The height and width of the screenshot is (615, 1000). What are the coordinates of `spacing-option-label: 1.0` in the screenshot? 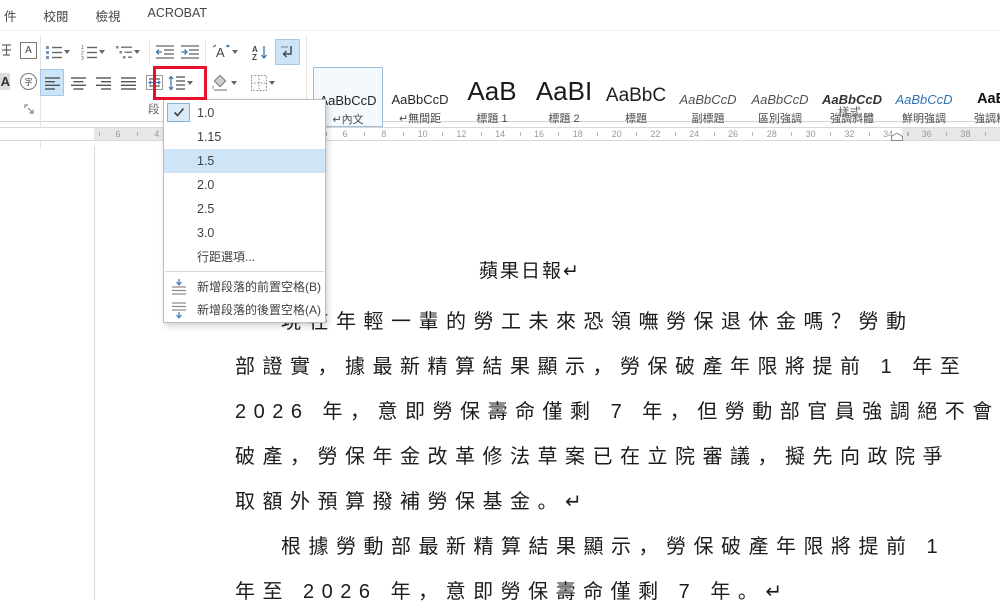 It's located at (206, 113).